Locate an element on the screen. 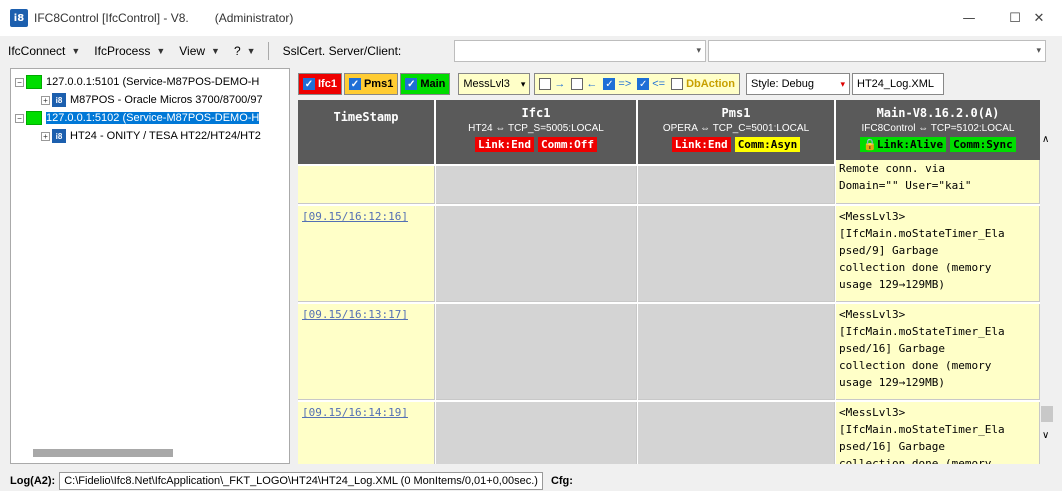  tree-node-server-5102: − 127.0.0.1:5102 (Service-M87POS-DEMO-H is located at coordinates (137, 118).